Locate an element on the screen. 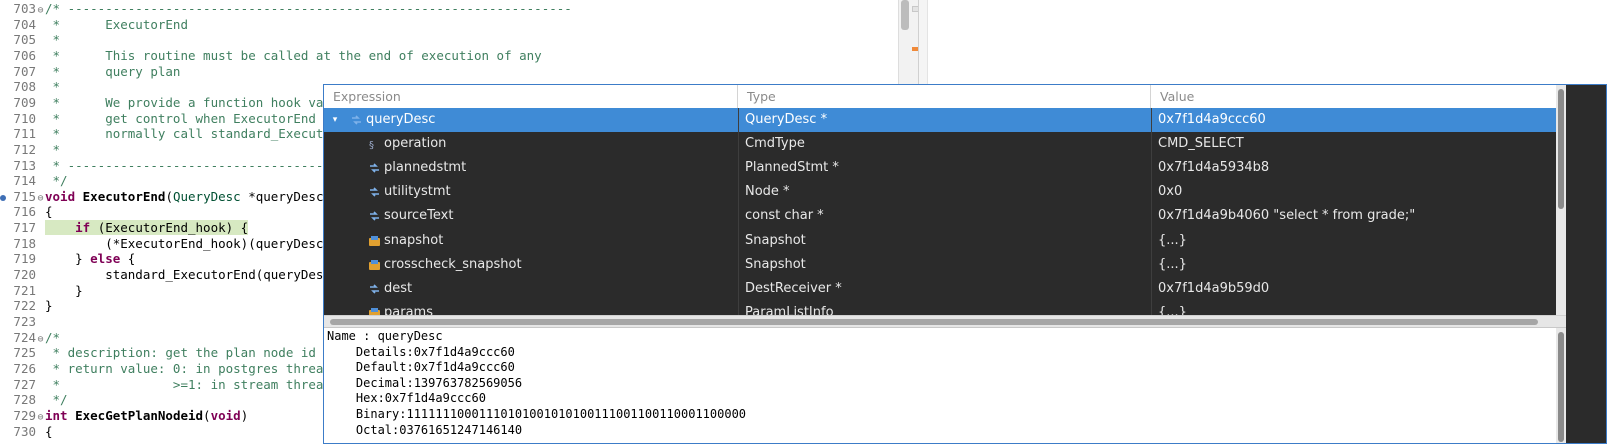 The height and width of the screenshot is (444, 1607). variable-row: snapshot Snapshot {...} is located at coordinates (940, 241).